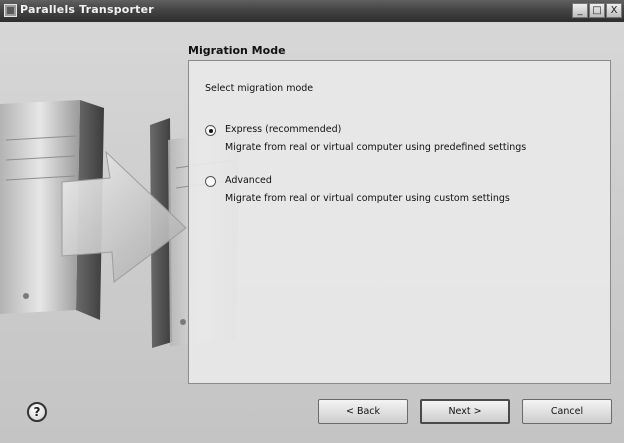 Image resolution: width=624 pixels, height=443 pixels. I want to click on express-label: Express (recommended), so click(283, 129).